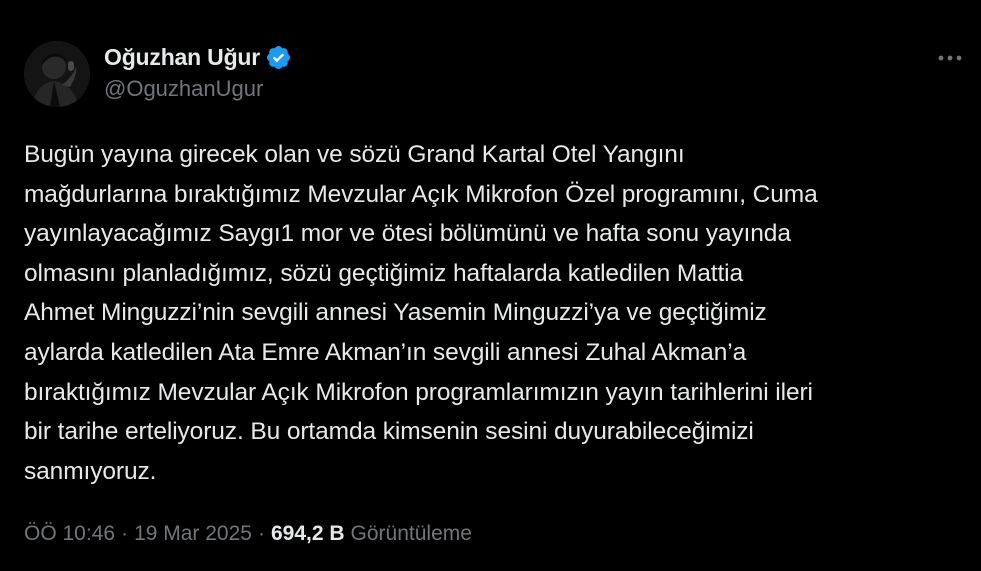 The image size is (981, 571). What do you see at coordinates (411, 534) in the screenshot?
I see `views-label: Görüntüleme` at bounding box center [411, 534].